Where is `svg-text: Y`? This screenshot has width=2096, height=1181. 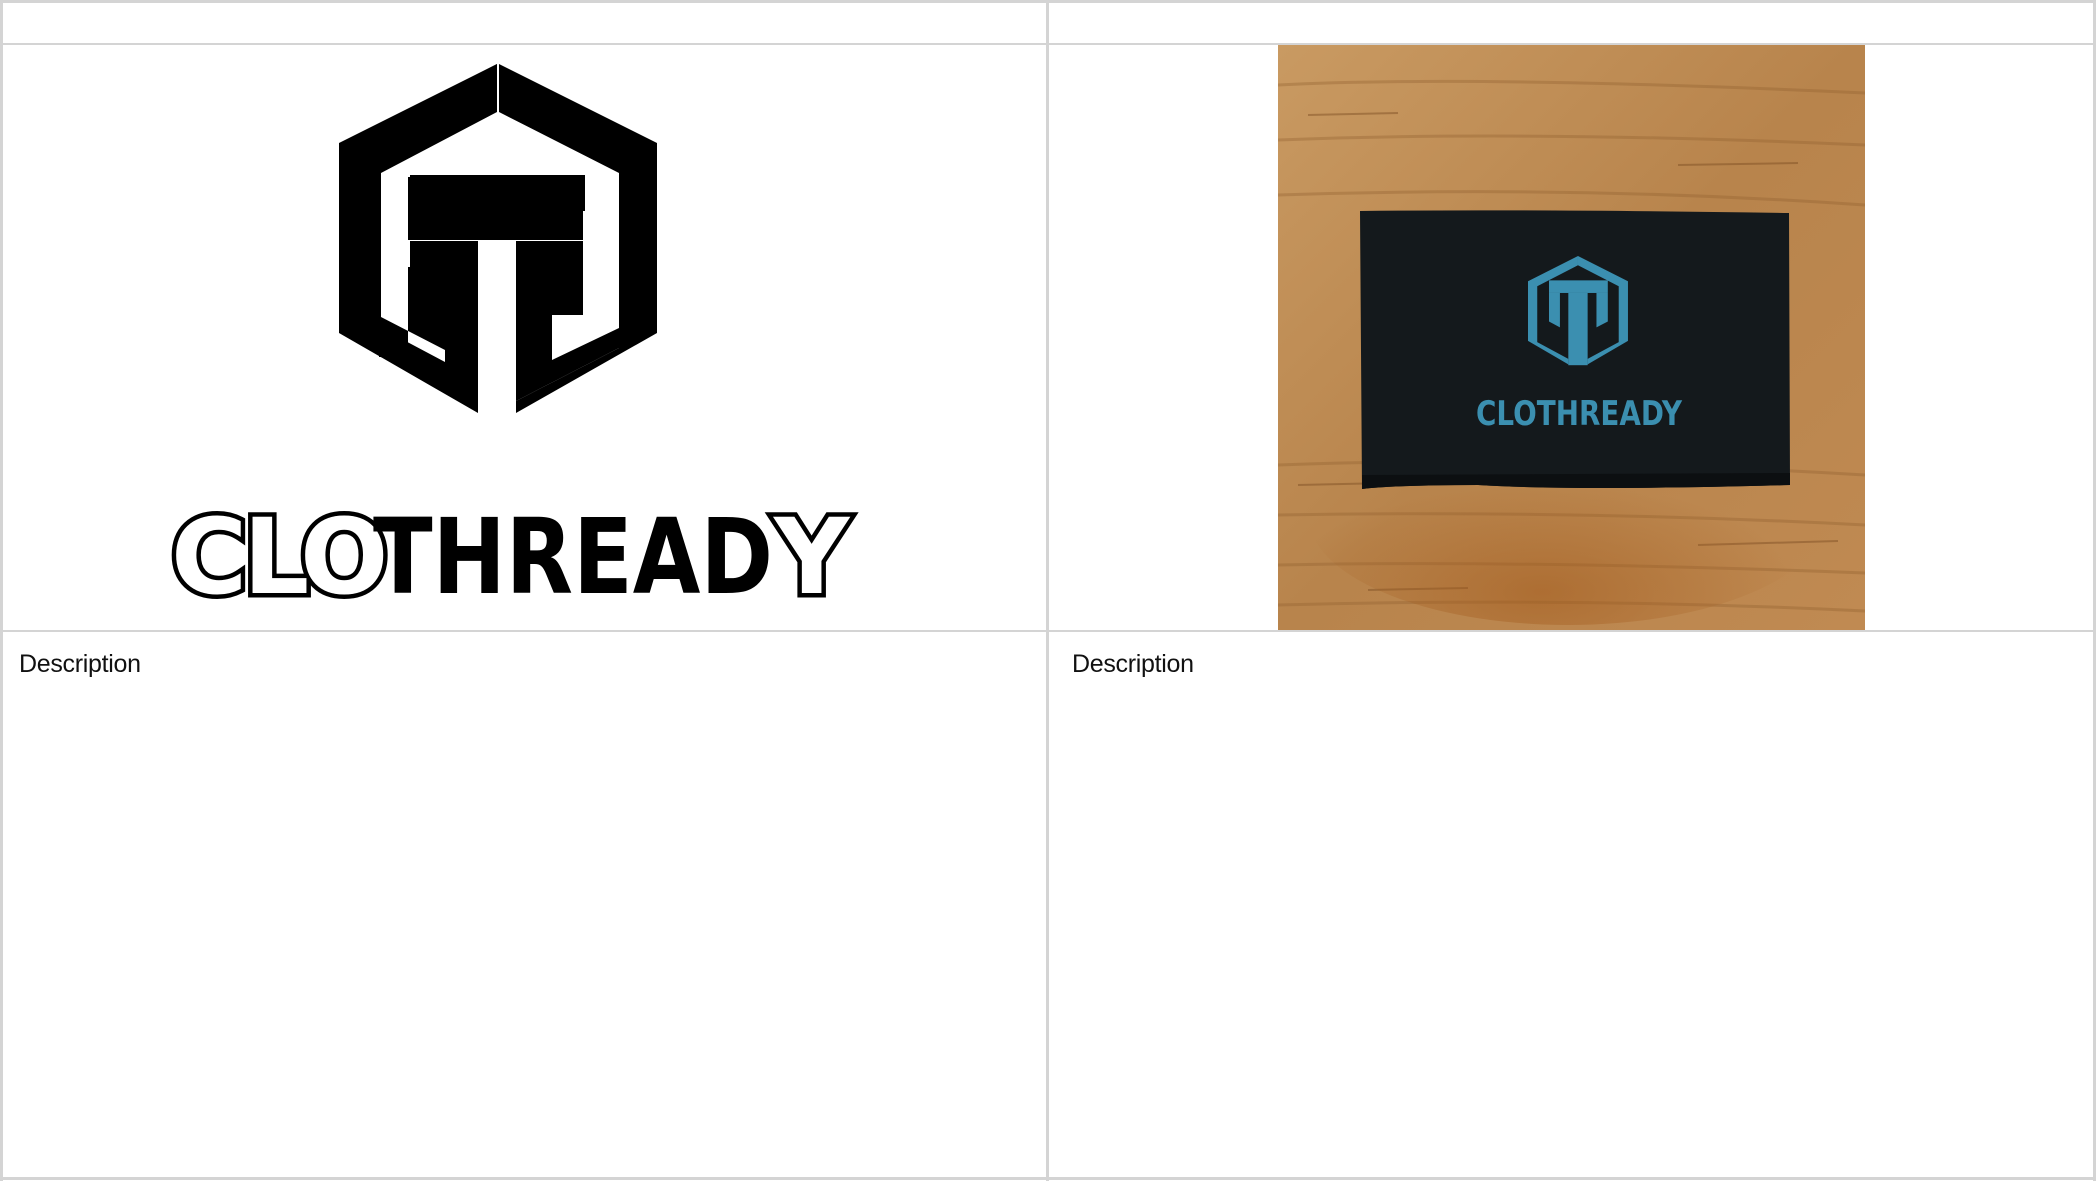 svg-text: Y is located at coordinates (811, 557).